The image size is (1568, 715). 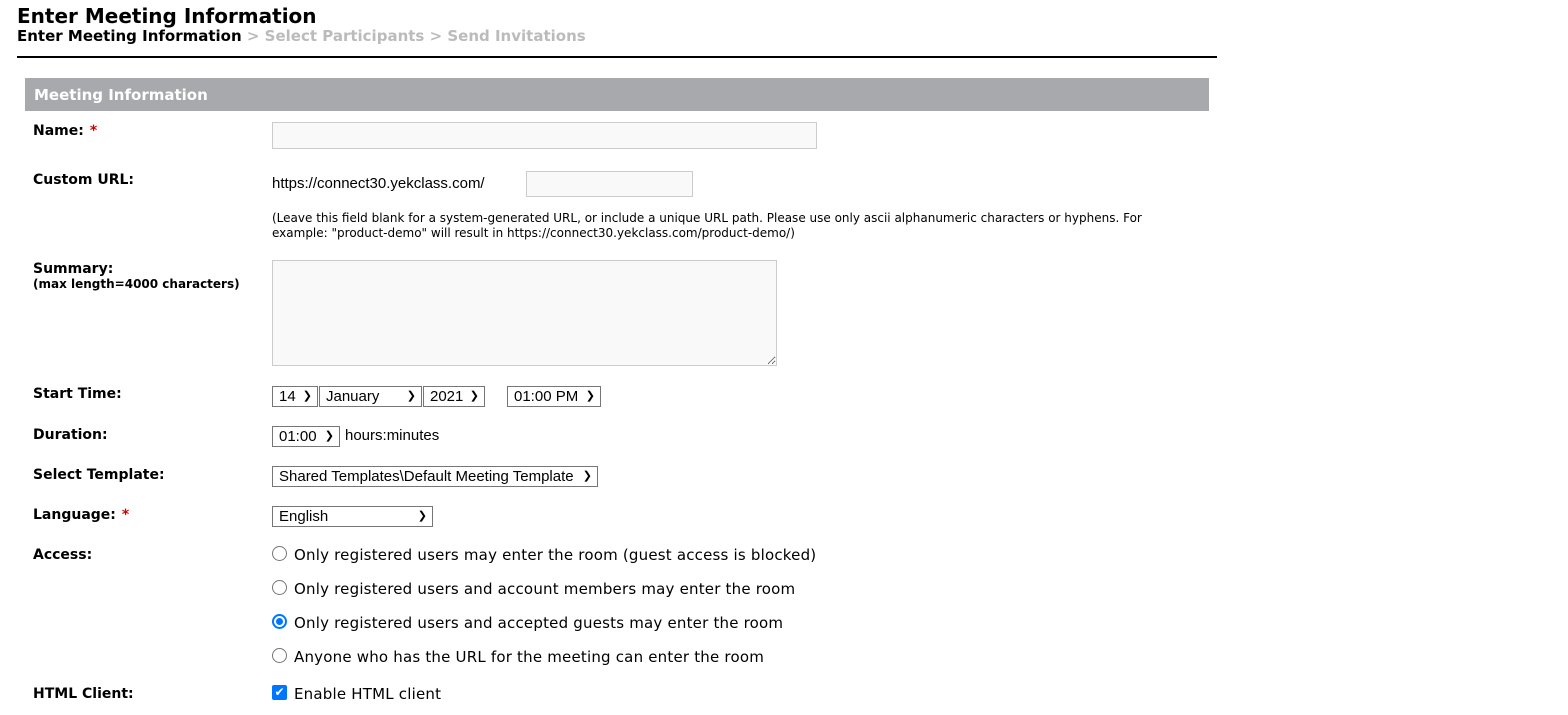 What do you see at coordinates (378, 183) in the screenshot?
I see `custom-url-prefix: https://connect30.yekclass.com/` at bounding box center [378, 183].